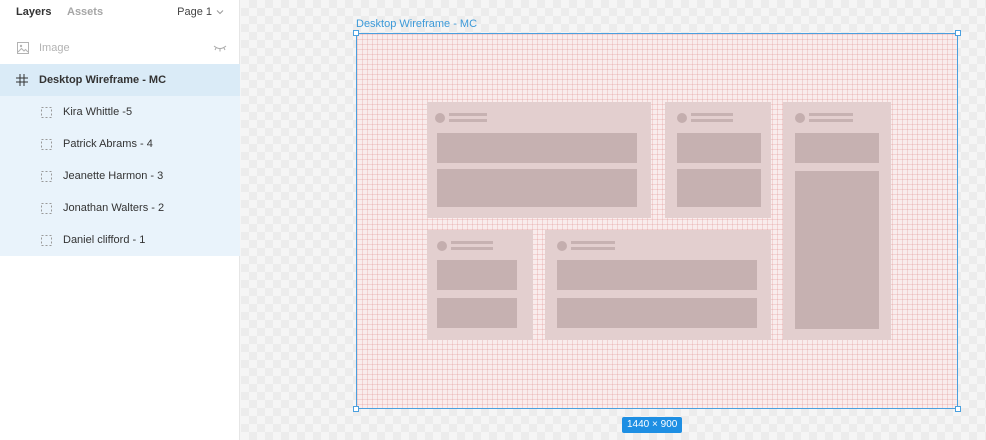  I want to click on resize-handle-bottom-right, so click(958, 409).